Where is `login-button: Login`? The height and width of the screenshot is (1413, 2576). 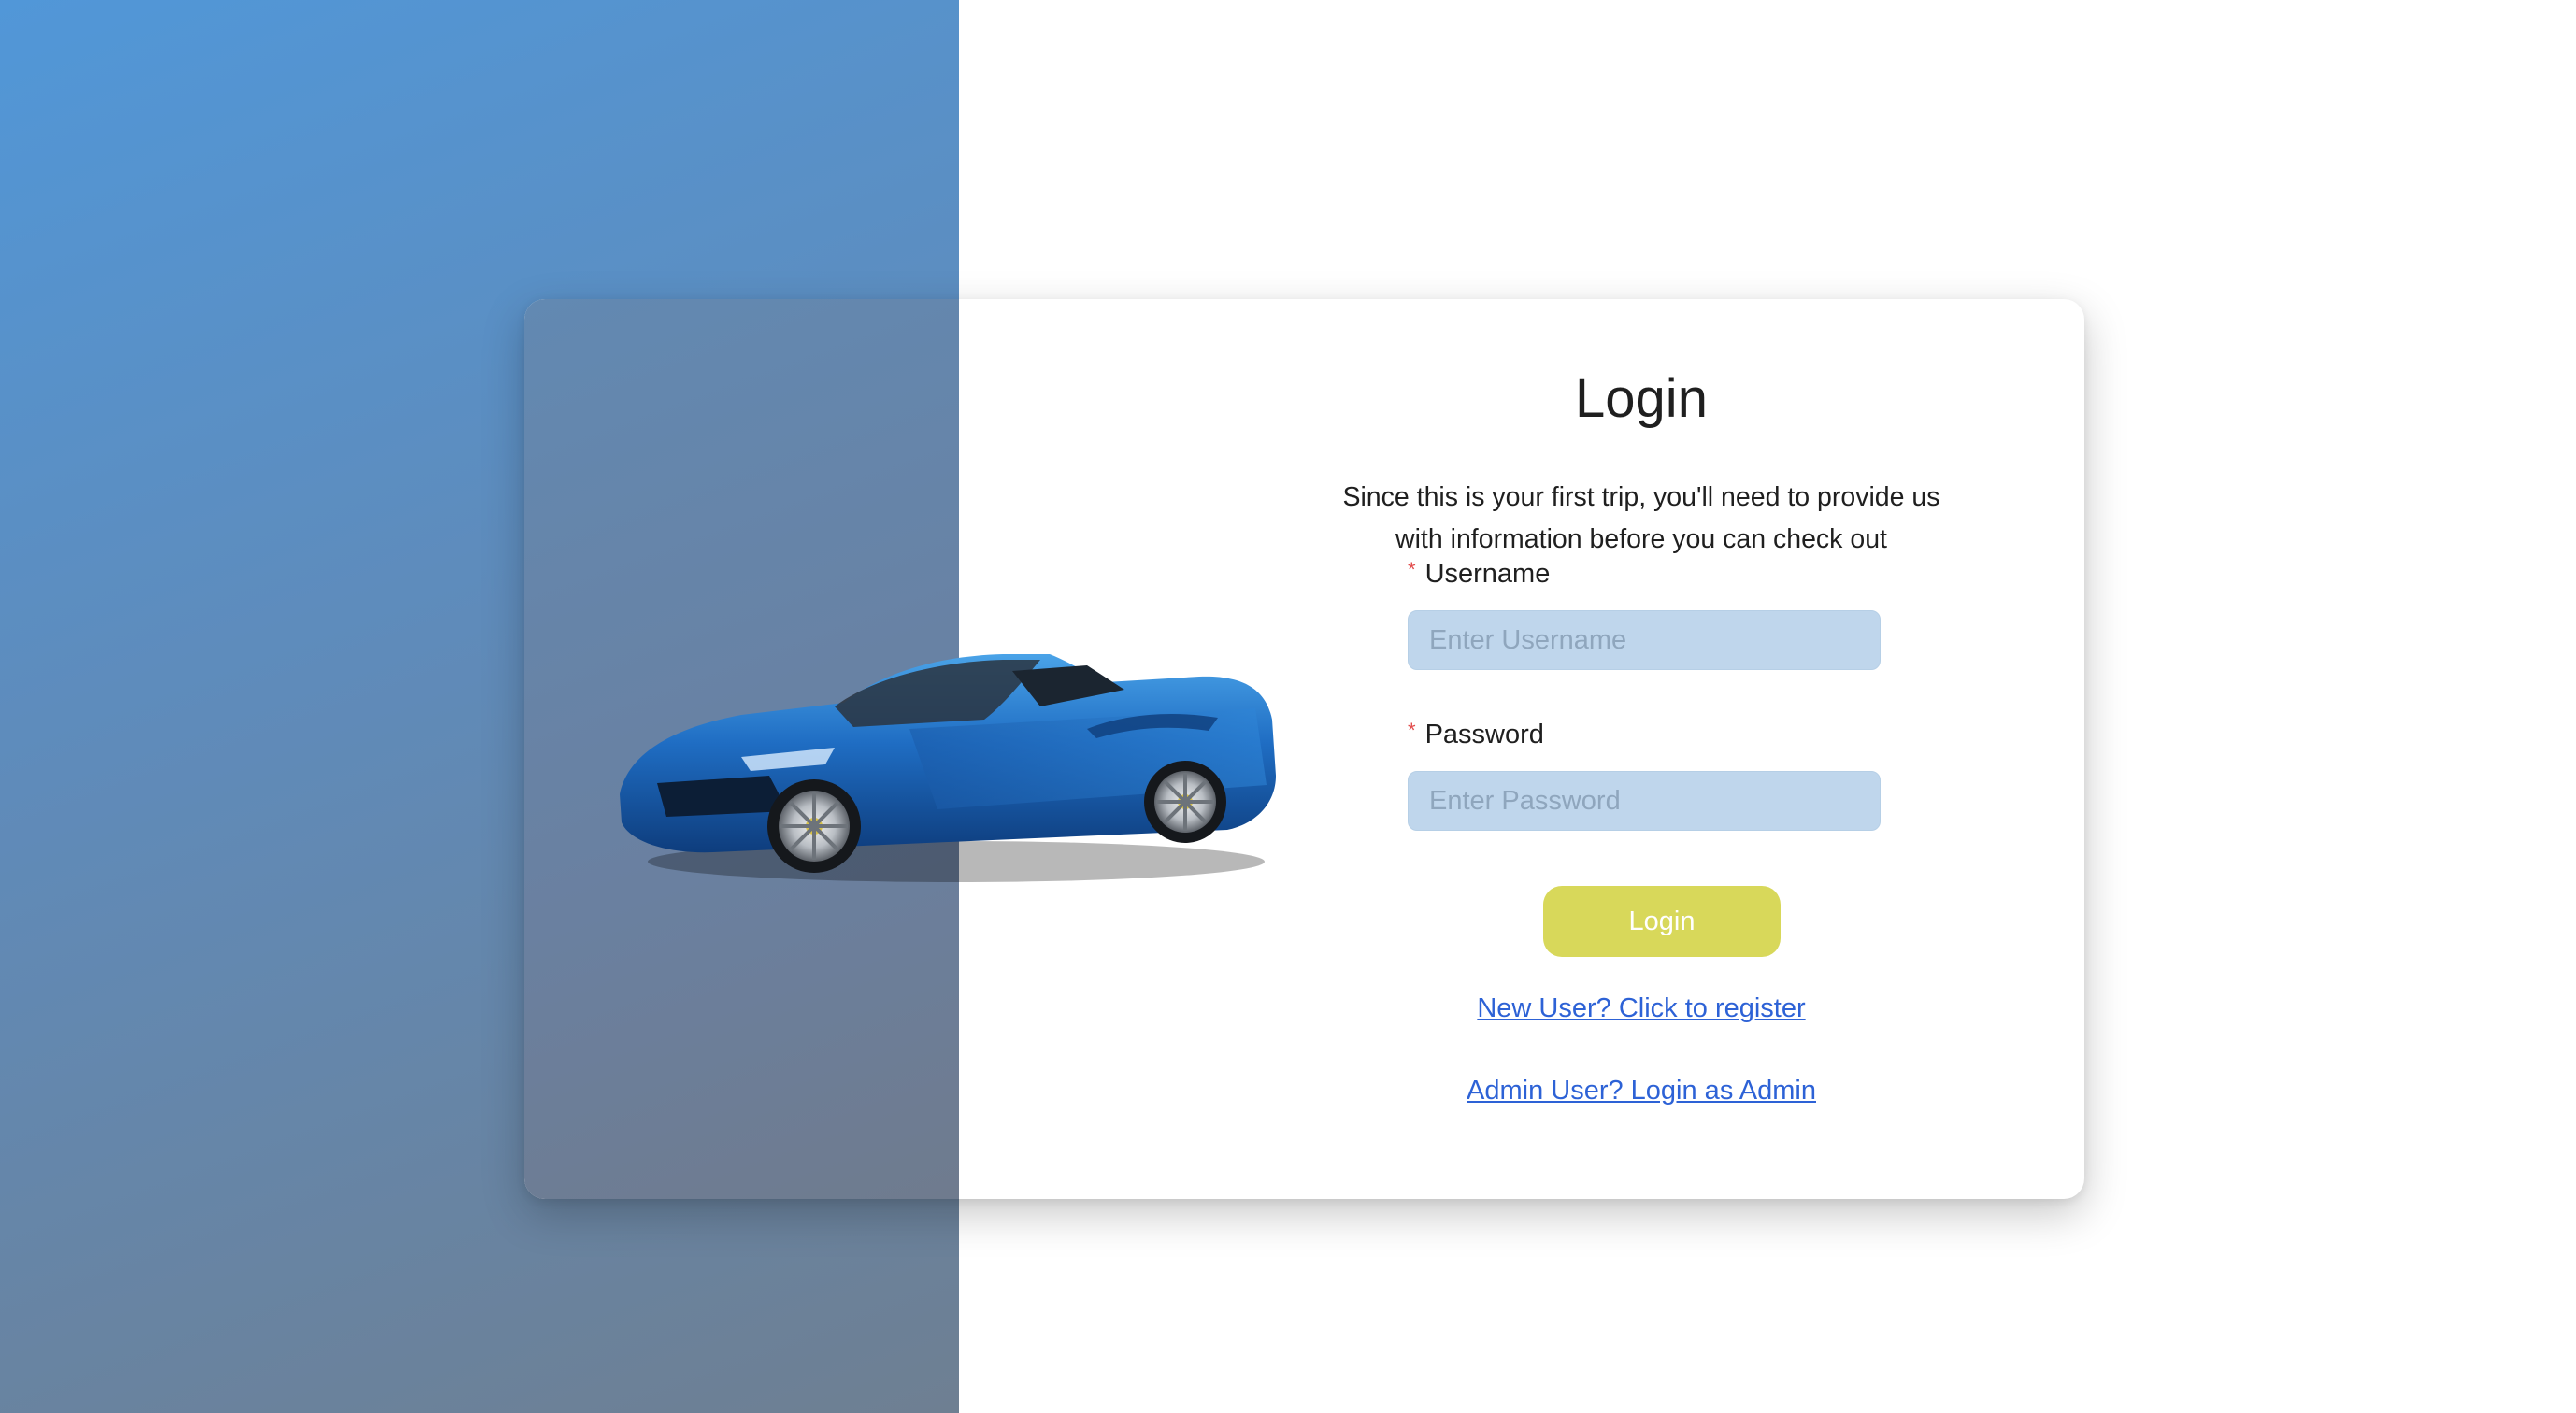 login-button: Login is located at coordinates (1662, 921).